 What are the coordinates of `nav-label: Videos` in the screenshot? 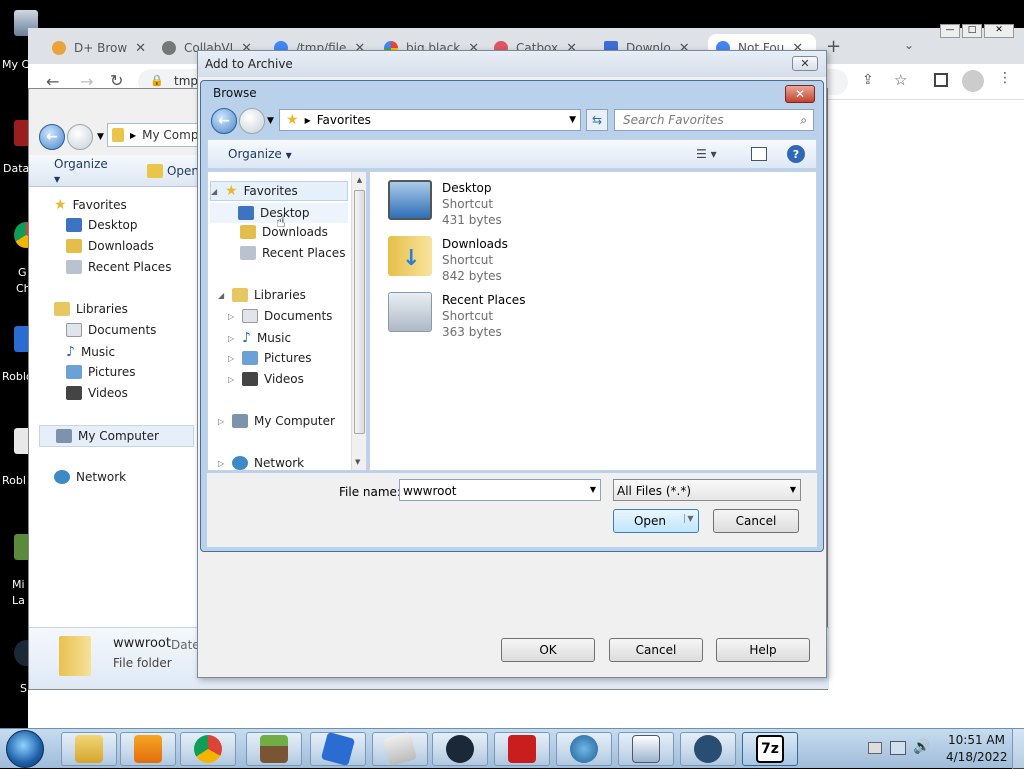 It's located at (284, 379).